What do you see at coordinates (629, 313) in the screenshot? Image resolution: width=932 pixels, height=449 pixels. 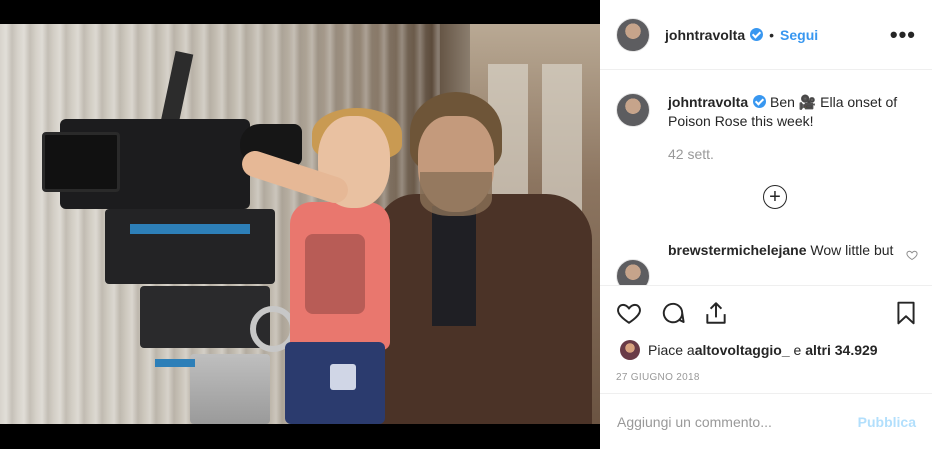 I see `like-heart-icon` at bounding box center [629, 313].